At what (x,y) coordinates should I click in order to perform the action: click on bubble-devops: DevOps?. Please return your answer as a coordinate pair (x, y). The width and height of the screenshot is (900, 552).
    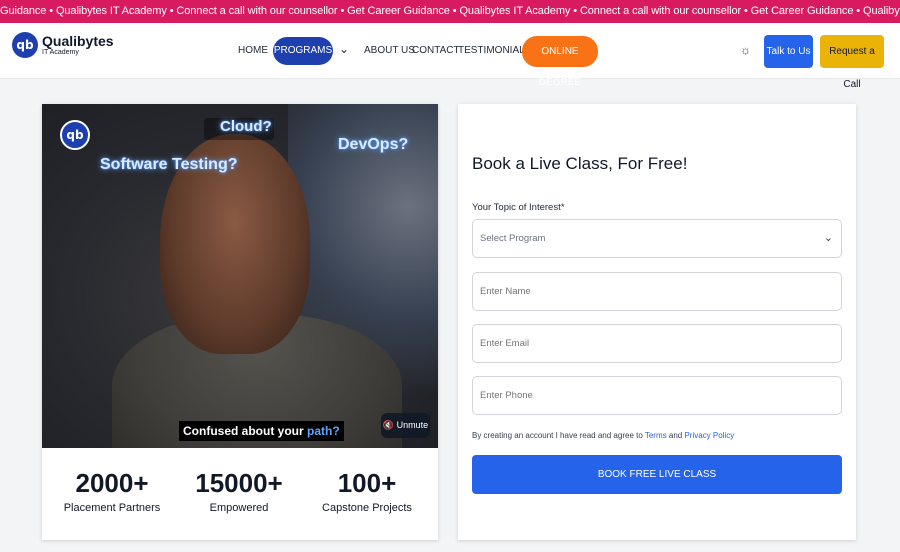
    Looking at the image, I should click on (373, 144).